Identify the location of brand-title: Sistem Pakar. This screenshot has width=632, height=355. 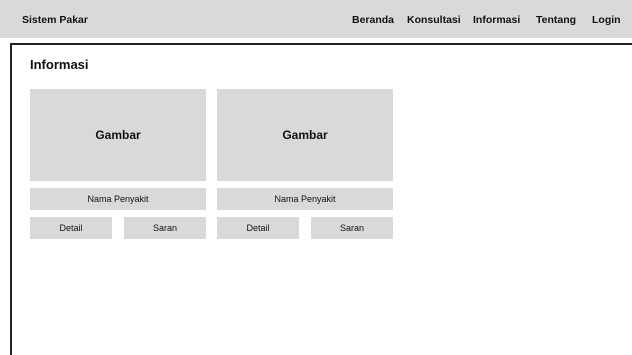
(55, 20).